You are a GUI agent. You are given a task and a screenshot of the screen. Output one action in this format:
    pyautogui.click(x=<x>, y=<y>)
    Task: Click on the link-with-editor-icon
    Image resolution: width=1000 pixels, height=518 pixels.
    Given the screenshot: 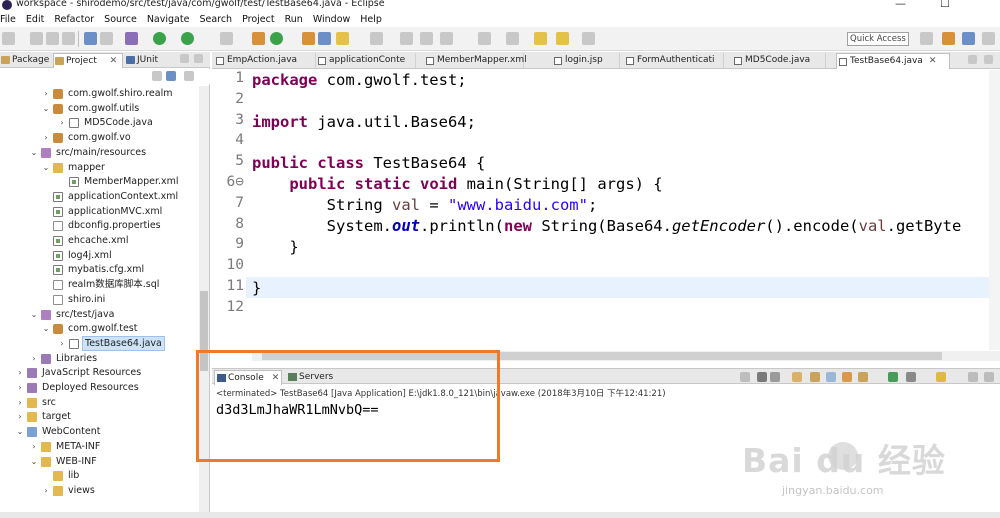 What is the action you would take?
    pyautogui.click(x=171, y=76)
    